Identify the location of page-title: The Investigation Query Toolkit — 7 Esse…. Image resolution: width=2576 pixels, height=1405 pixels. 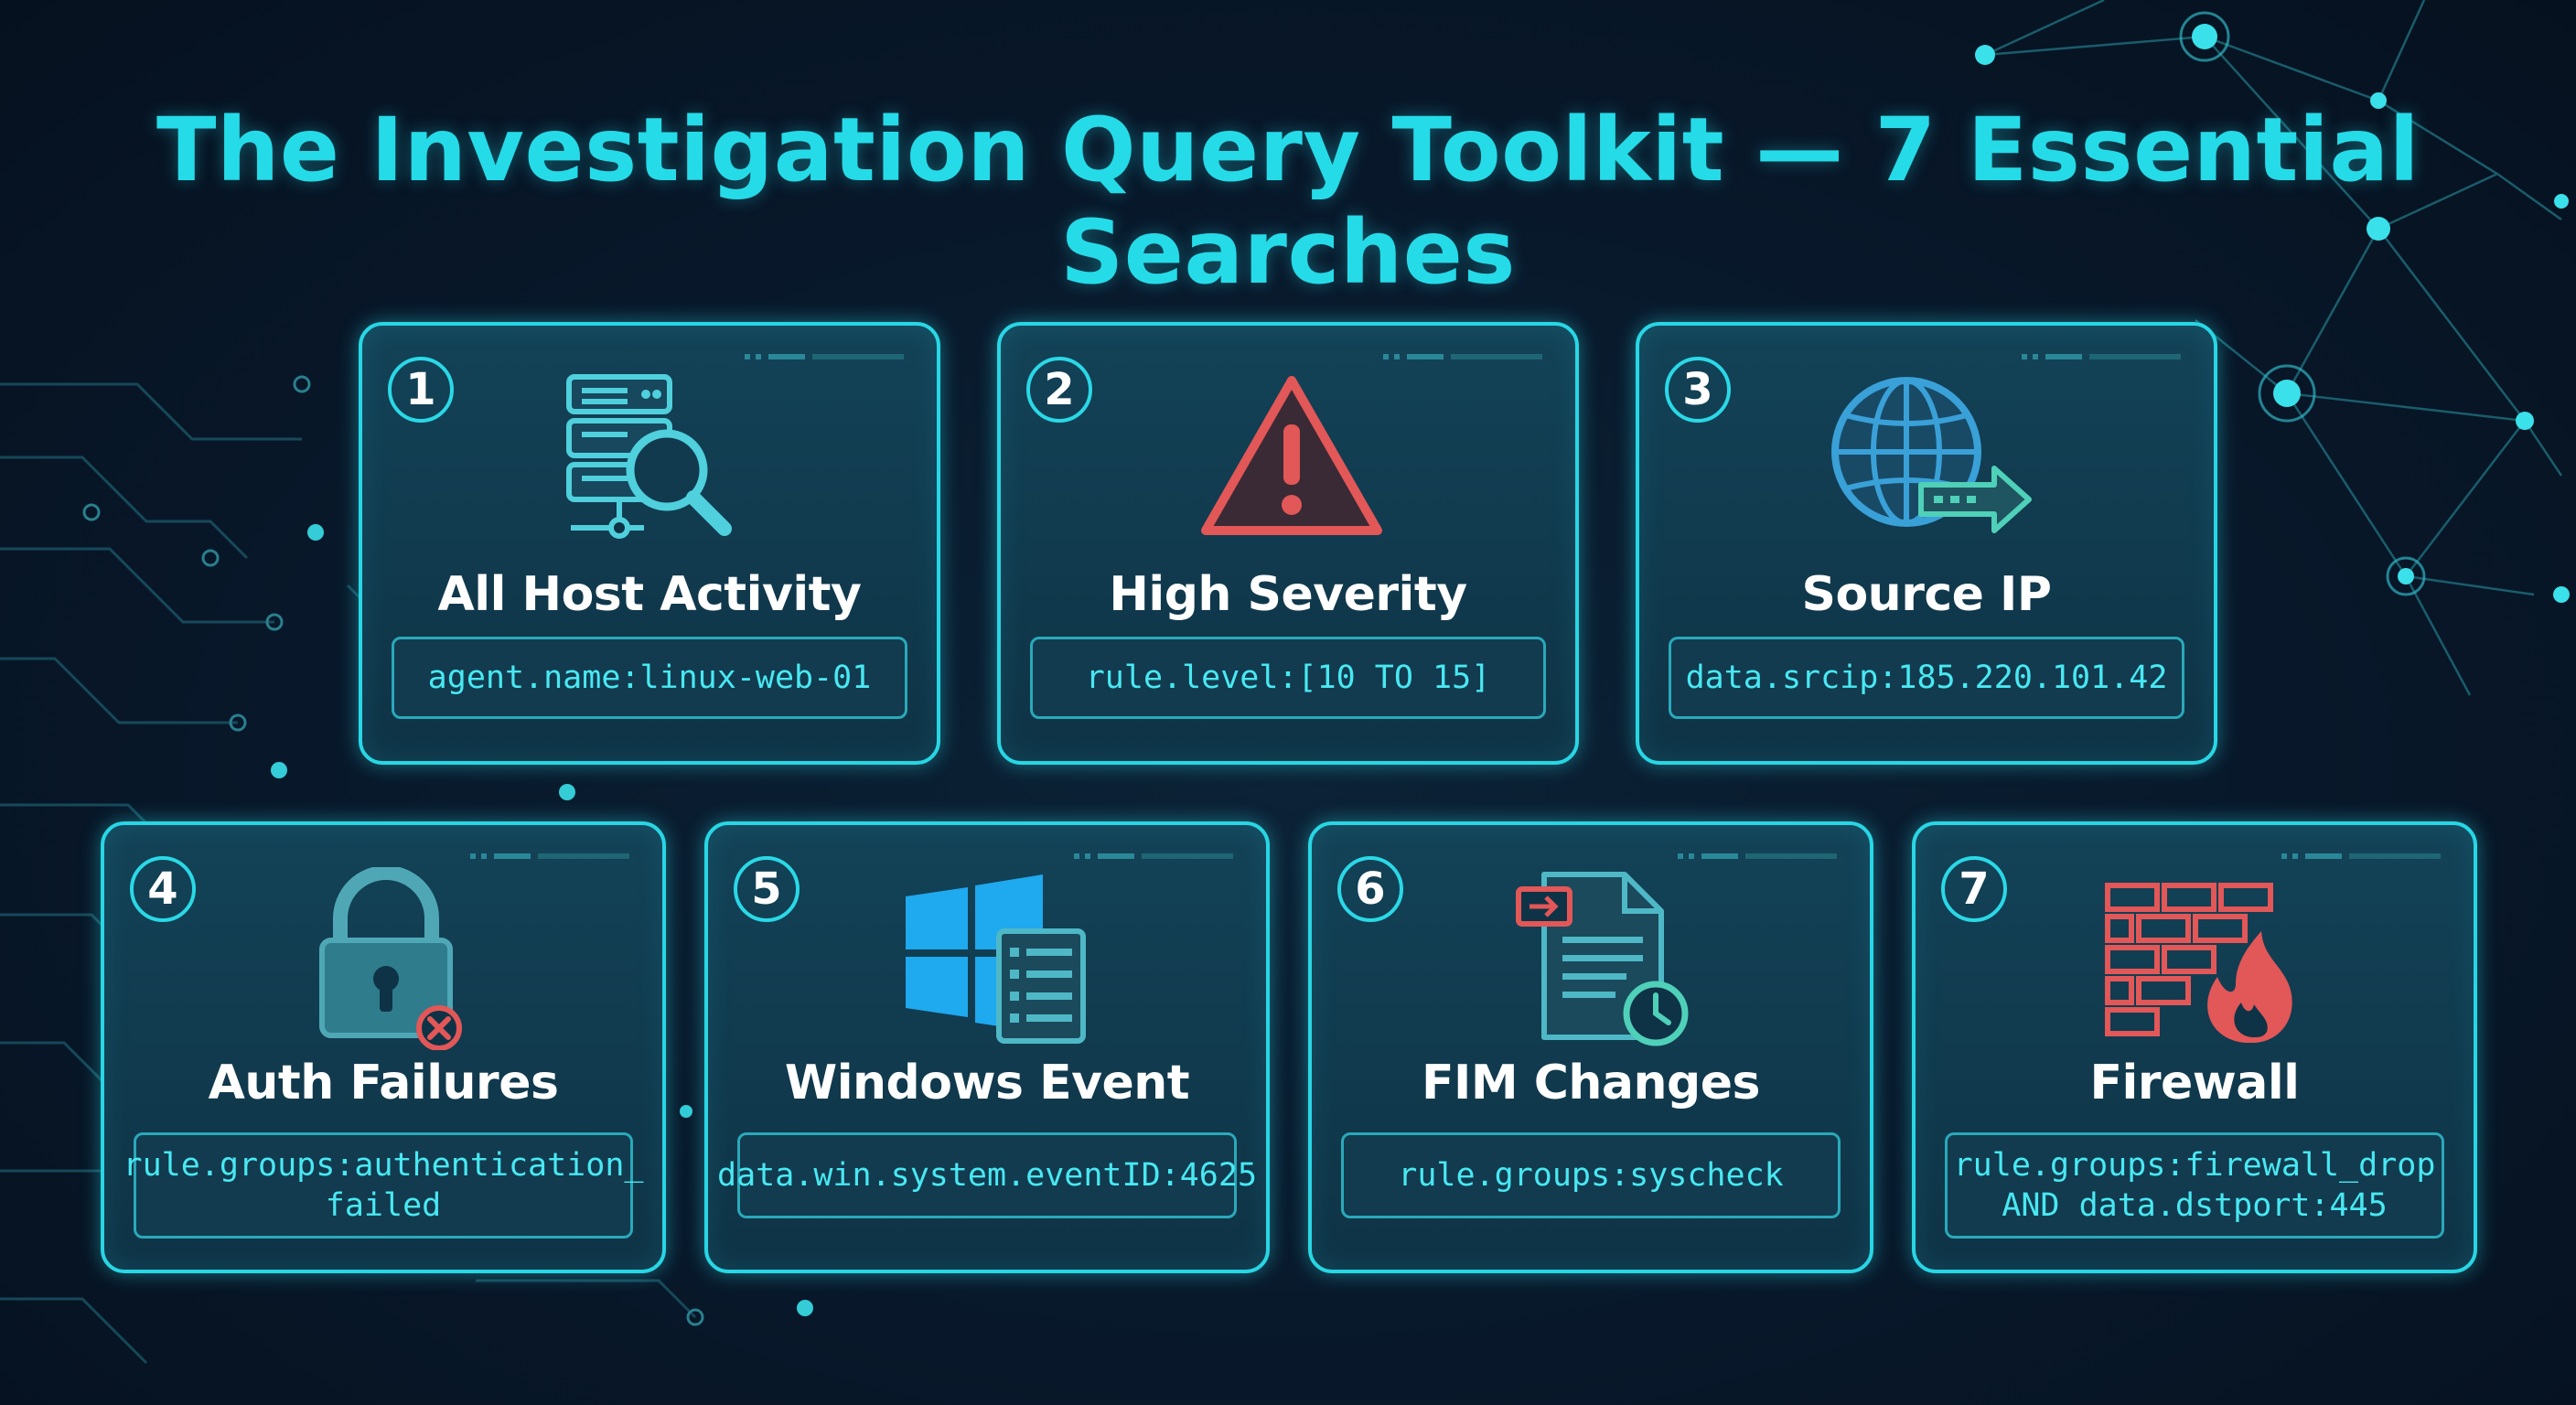
(1288, 201).